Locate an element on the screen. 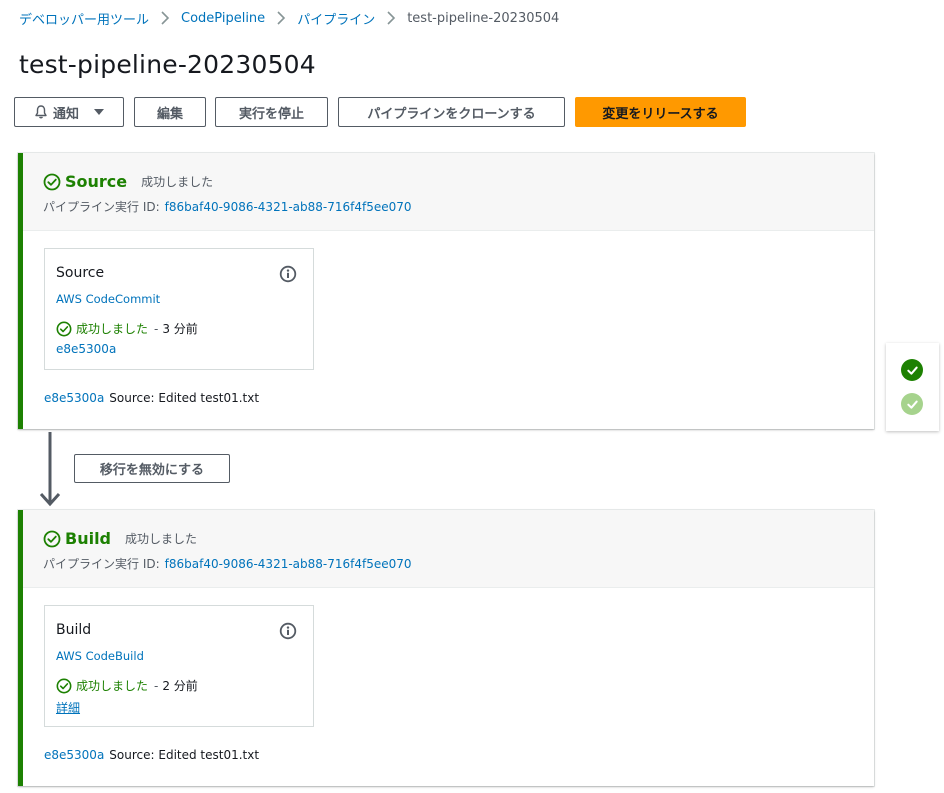 The width and height of the screenshot is (944, 793). stage-title-row: Source 成功しました is located at coordinates (128, 181).